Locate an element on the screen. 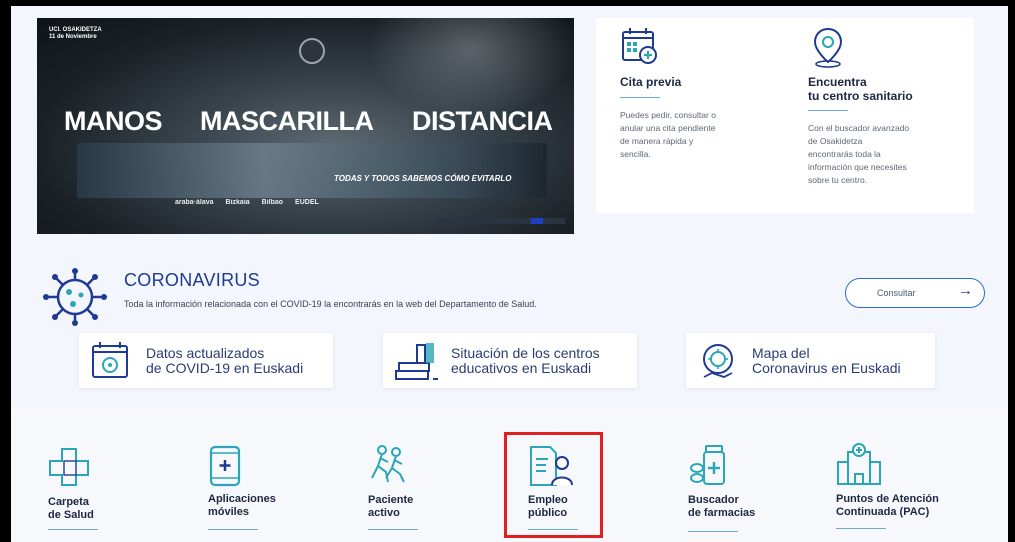 This screenshot has height=542, width=1015. books-icon is located at coordinates (417, 364).